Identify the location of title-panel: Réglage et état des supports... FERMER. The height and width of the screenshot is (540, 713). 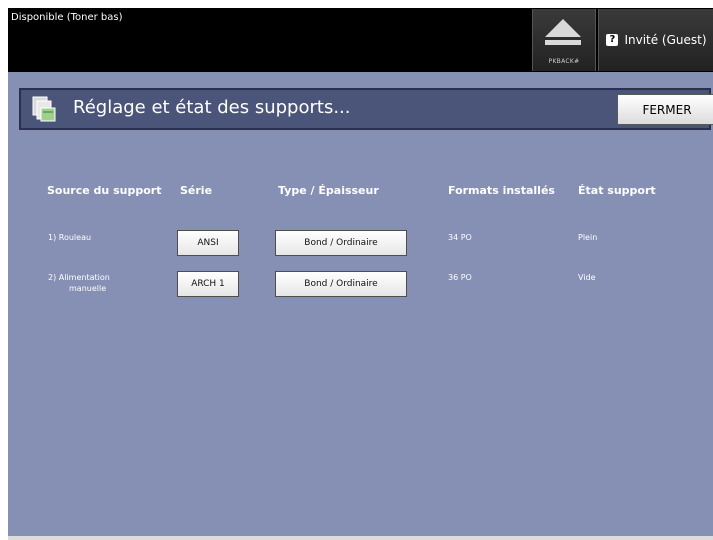
(366, 109).